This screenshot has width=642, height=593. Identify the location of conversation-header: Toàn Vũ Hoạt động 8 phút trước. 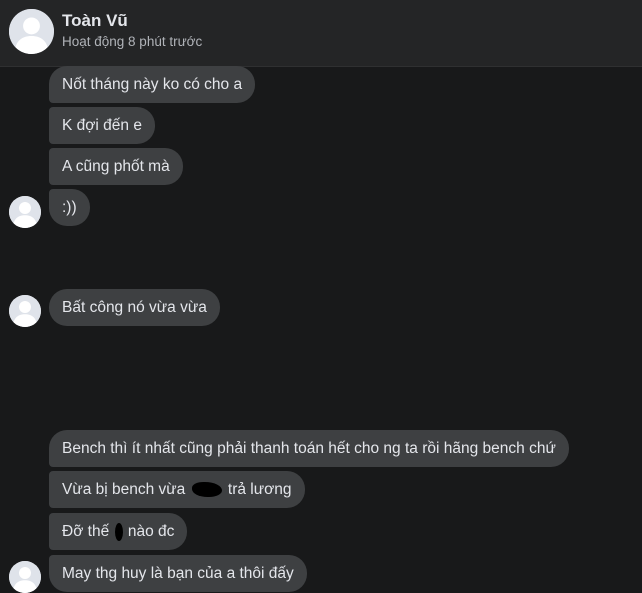
(321, 33).